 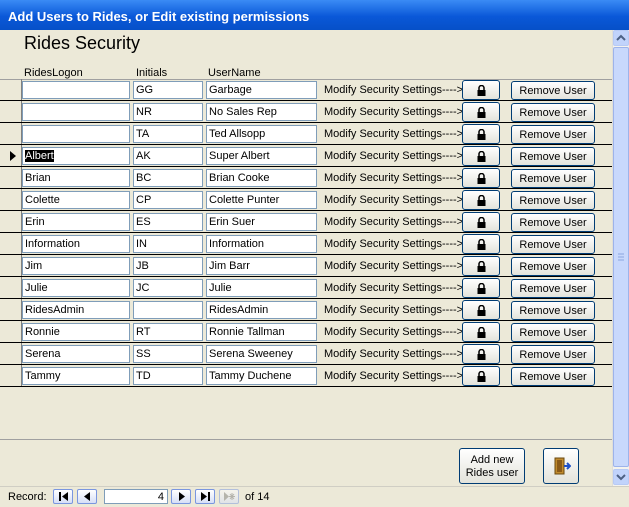 What do you see at coordinates (261, 354) in the screenshot?
I see `username-field: Serena Sweeney` at bounding box center [261, 354].